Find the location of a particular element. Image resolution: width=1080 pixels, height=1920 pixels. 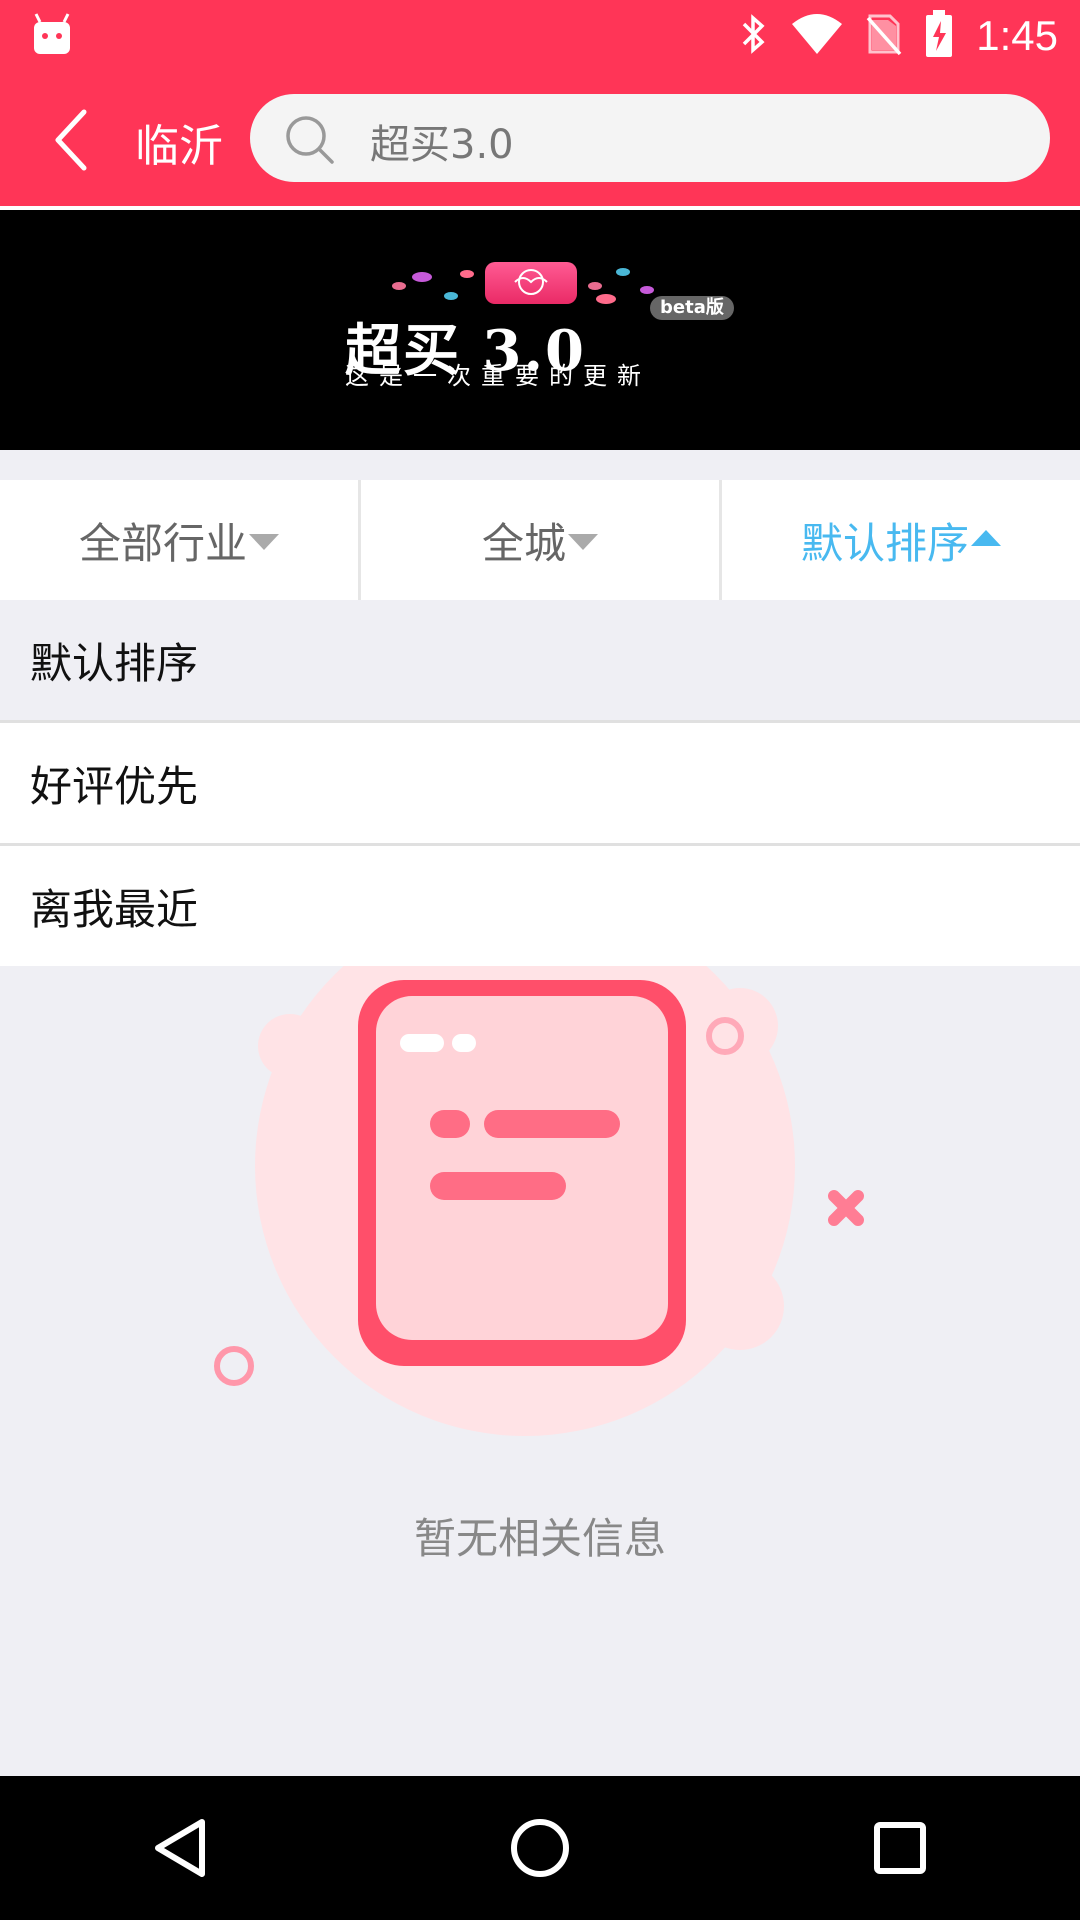

status-time: 1:45 is located at coordinates (1017, 35).